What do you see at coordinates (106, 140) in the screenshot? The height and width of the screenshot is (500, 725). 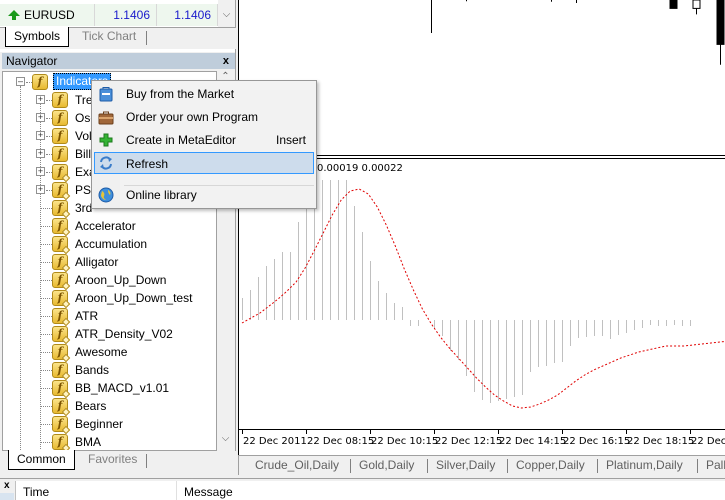 I see `green-plus-icon` at bounding box center [106, 140].